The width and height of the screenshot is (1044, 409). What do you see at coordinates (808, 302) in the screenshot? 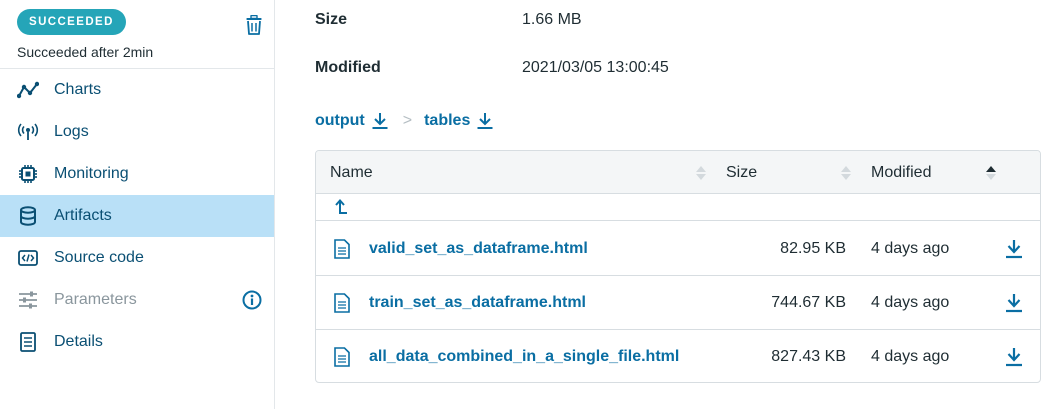
I see `file-size: 744.67 KB` at bounding box center [808, 302].